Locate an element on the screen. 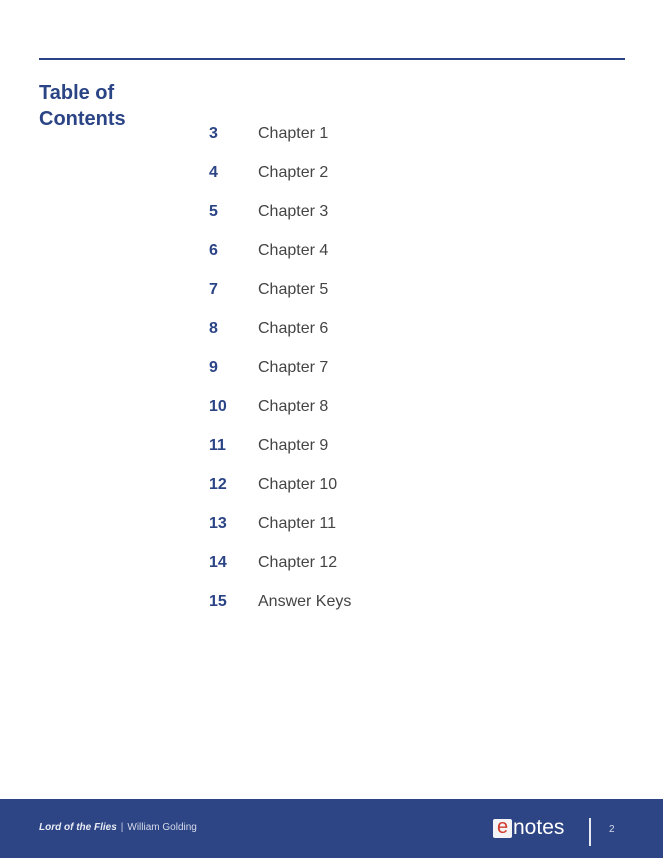 The height and width of the screenshot is (858, 663). page-title: Table of Contents is located at coordinates (82, 106).